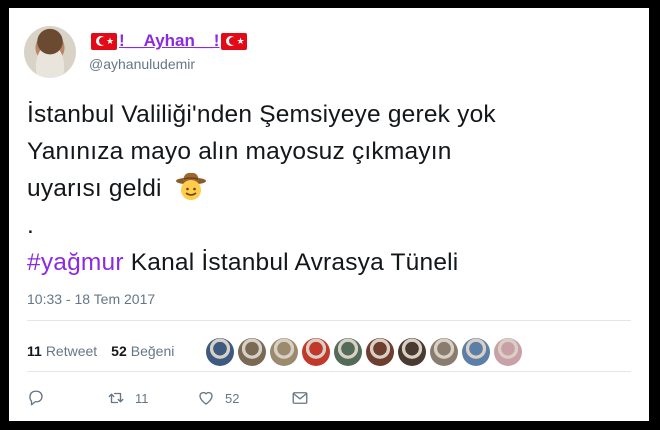 This screenshot has height=430, width=660. I want to click on reply-icon, so click(36, 398).